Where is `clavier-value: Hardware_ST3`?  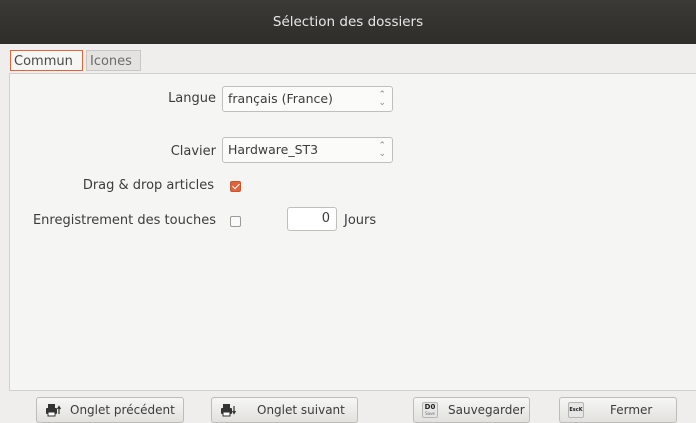
clavier-value: Hardware_ST3 is located at coordinates (273, 149).